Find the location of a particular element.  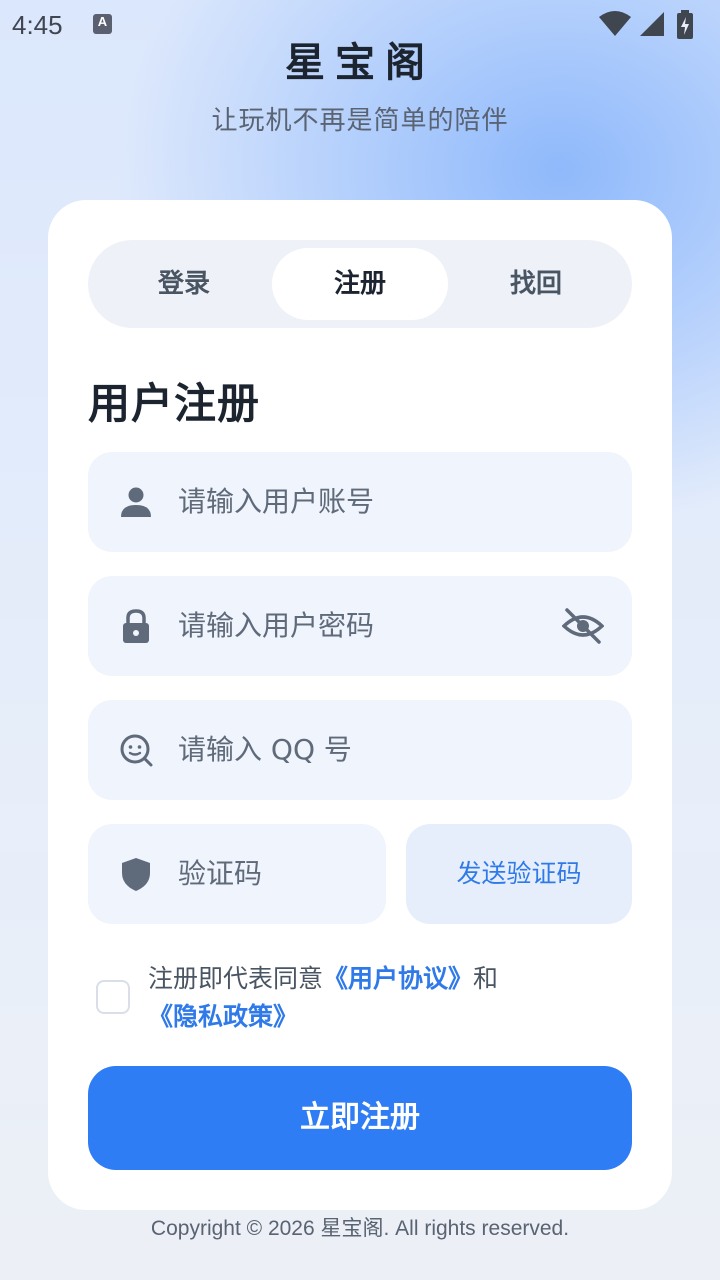

password-field: 请输入用户密码 is located at coordinates (360, 626).